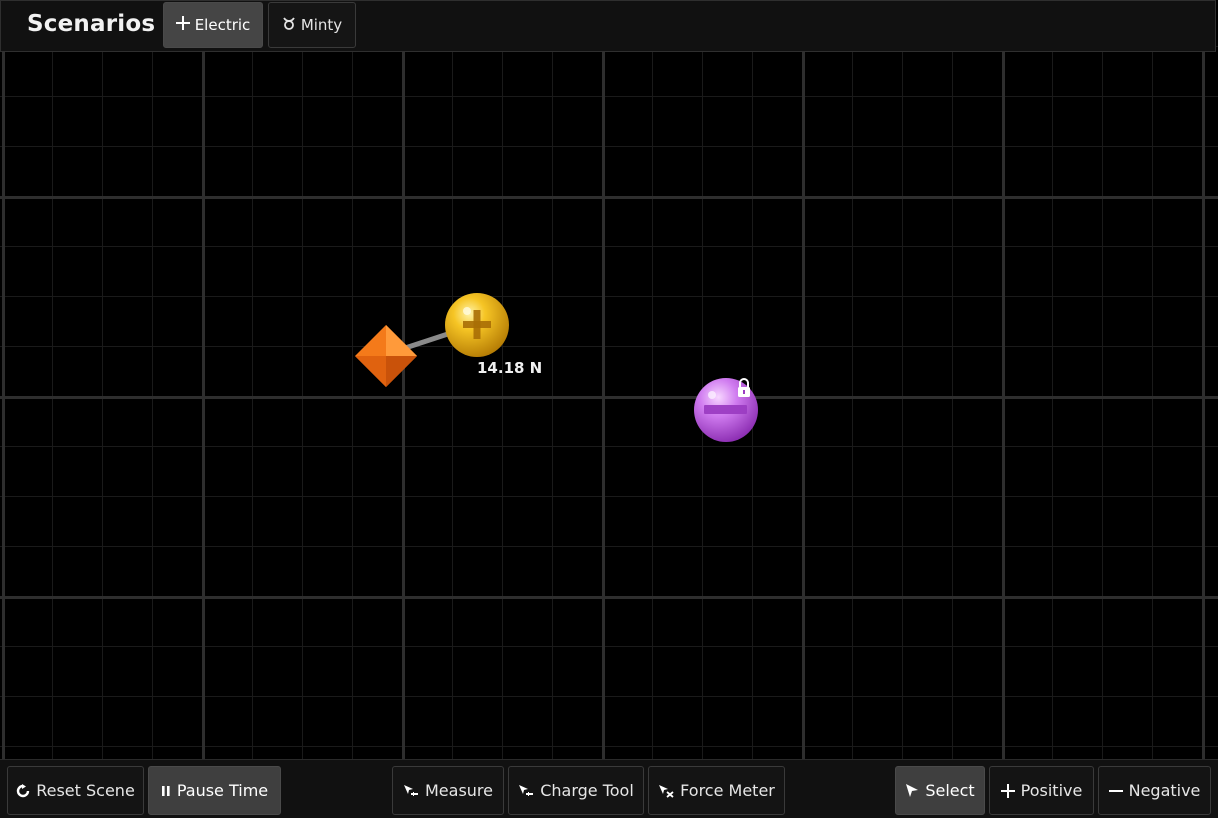 The image size is (1218, 818). I want to click on force-meter-label: Force Meter, so click(727, 790).